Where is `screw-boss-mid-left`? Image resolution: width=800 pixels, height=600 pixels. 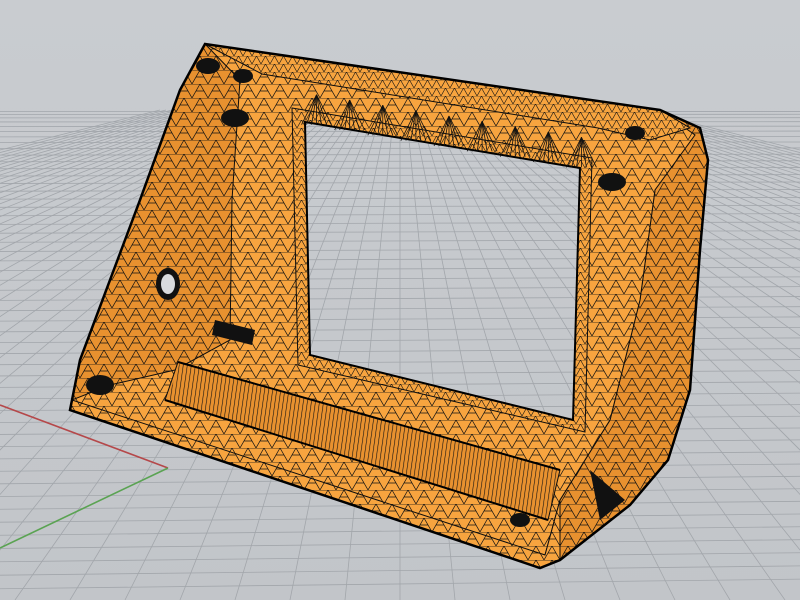 screw-boss-mid-left is located at coordinates (235, 118).